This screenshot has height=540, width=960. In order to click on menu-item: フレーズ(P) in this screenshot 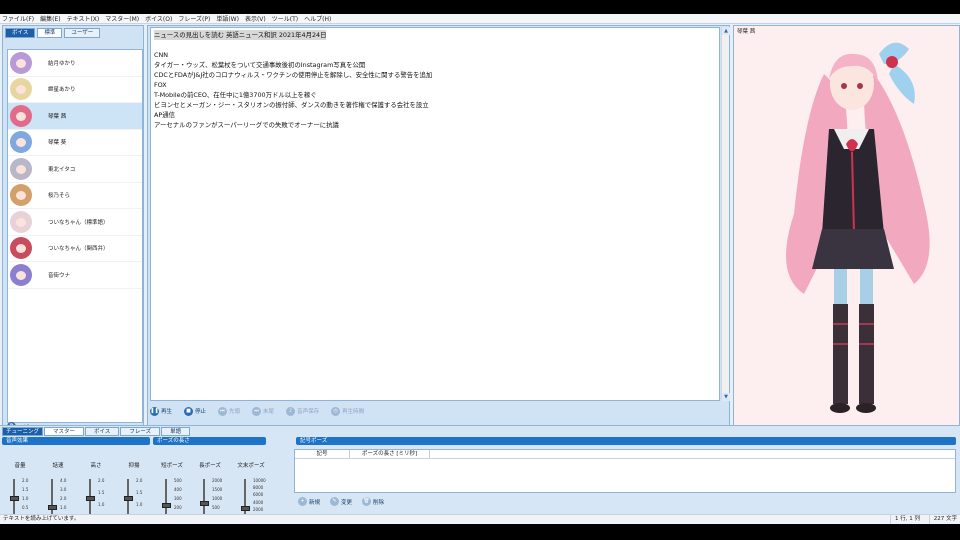, I will do `click(194, 18)`.